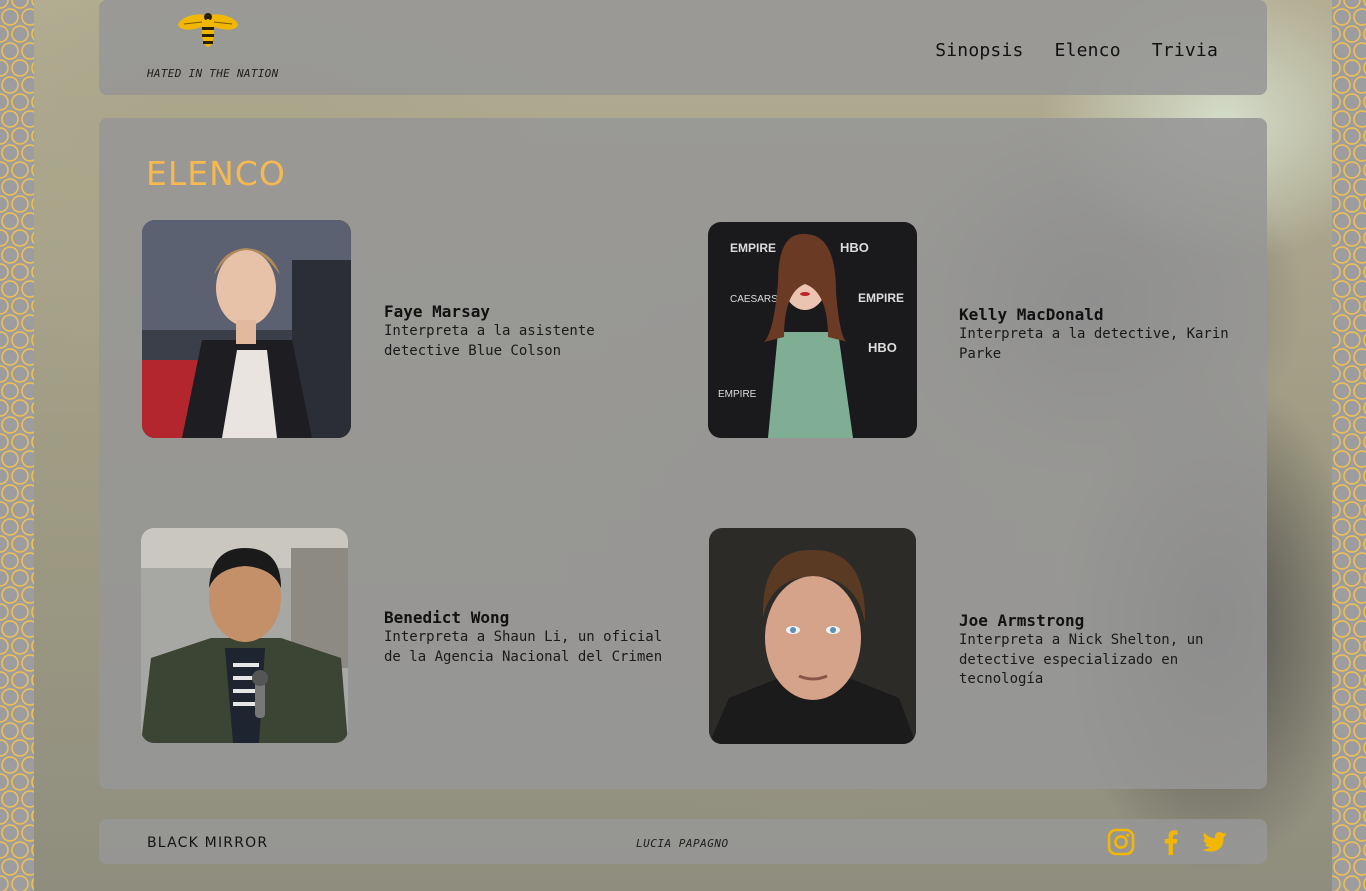  Describe the element at coordinates (812, 330) in the screenshot. I see `cast-photo-kelly-macdonald: EMPIRE HBO CAESARS EMPIRE HBO EMPIRE` at that location.